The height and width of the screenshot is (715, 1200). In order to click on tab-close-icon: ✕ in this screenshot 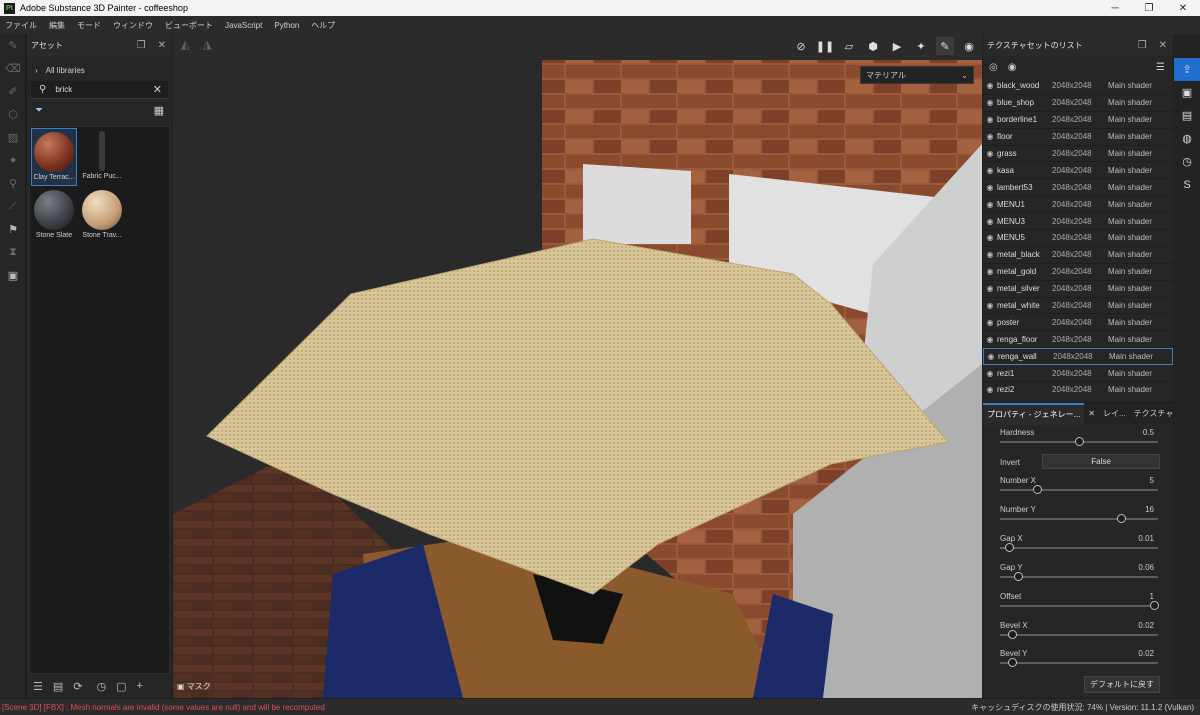, I will do `click(1091, 413)`.